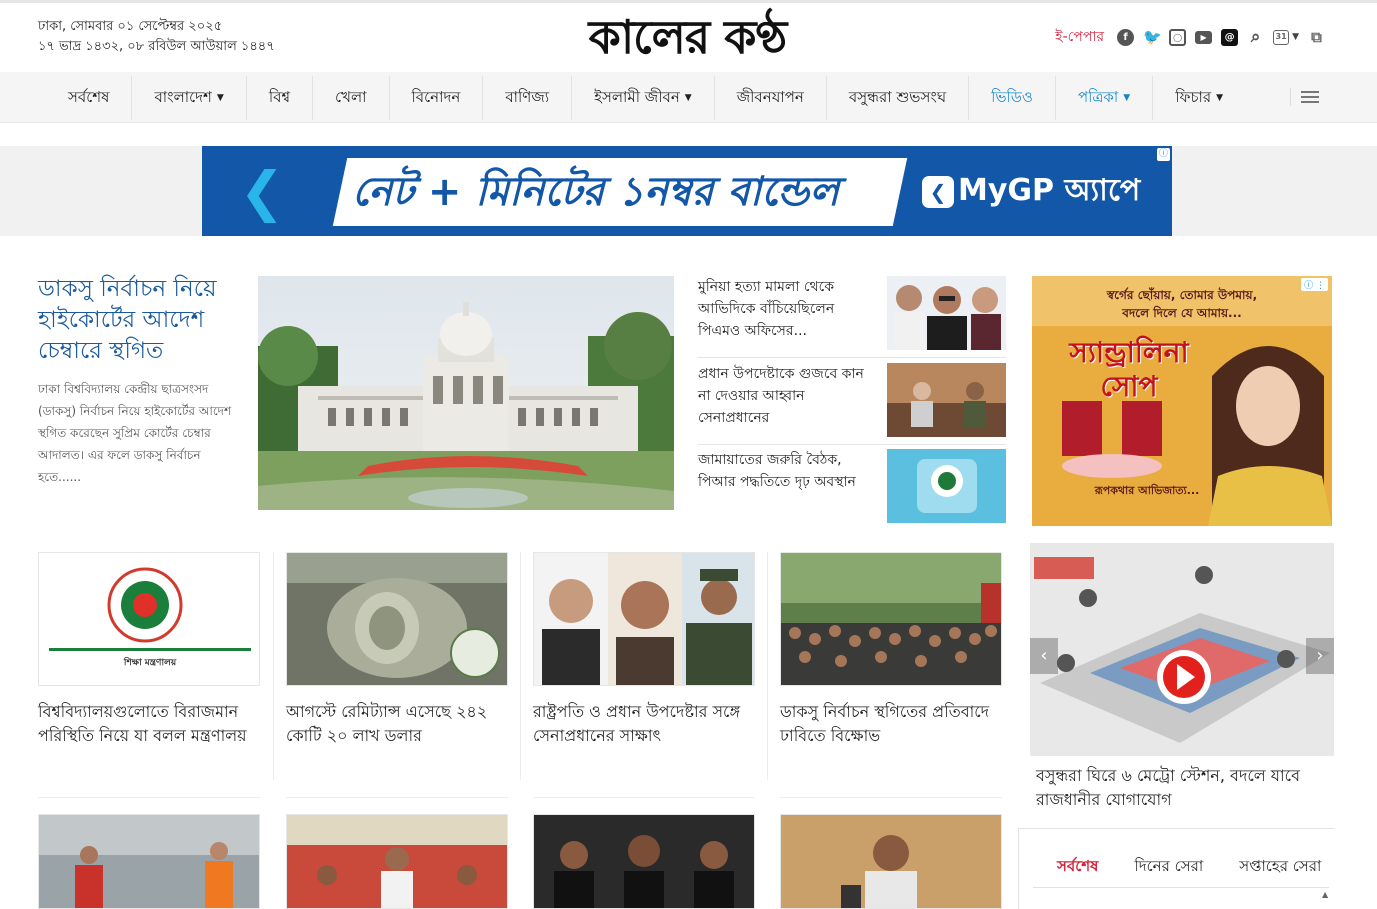  Describe the element at coordinates (1077, 867) in the screenshot. I see `tab-latest: সর্বশেষ` at that location.